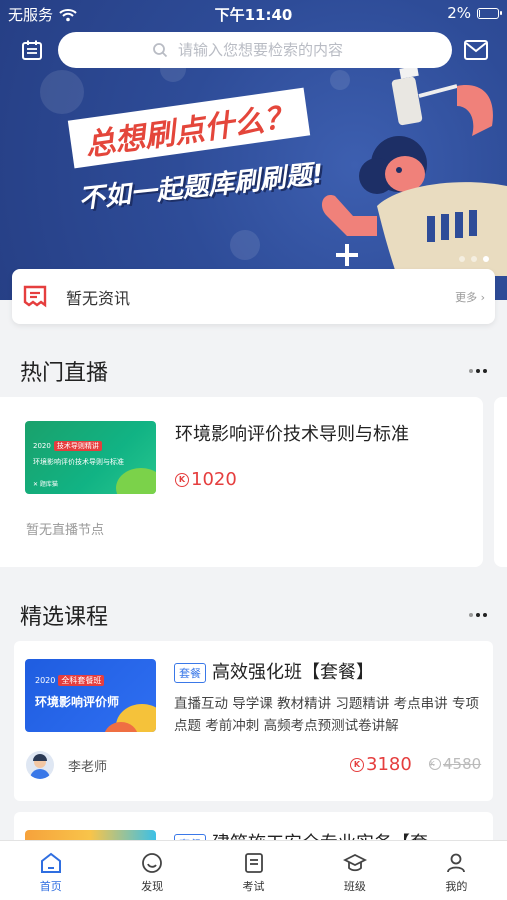 This screenshot has width=507, height=900. What do you see at coordinates (253, 296) in the screenshot?
I see `news-ticker: 暂无资讯 更多 ›` at bounding box center [253, 296].